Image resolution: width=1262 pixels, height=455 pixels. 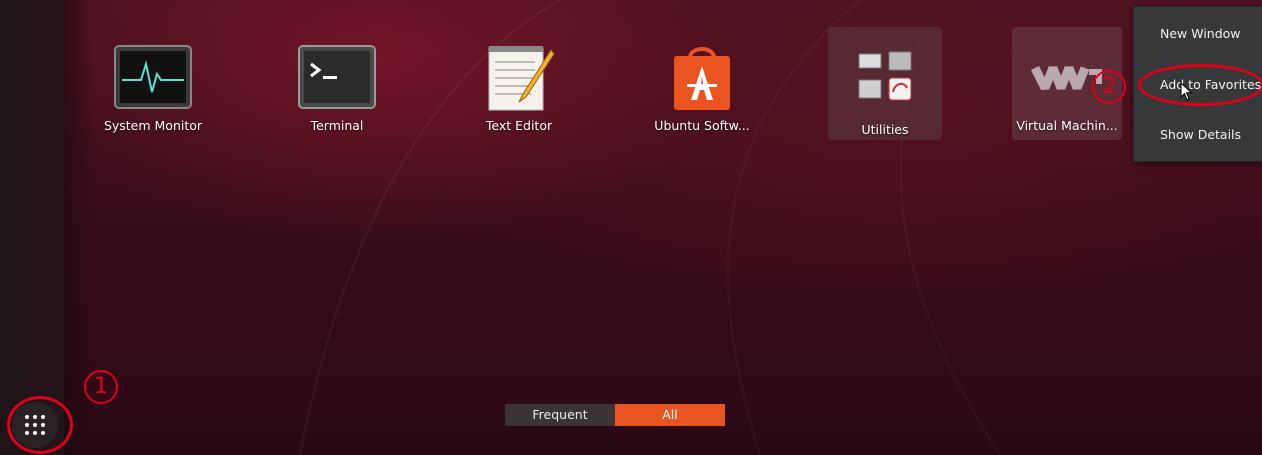 What do you see at coordinates (1198, 34) in the screenshot?
I see `menu-item-new-window: New Window` at bounding box center [1198, 34].